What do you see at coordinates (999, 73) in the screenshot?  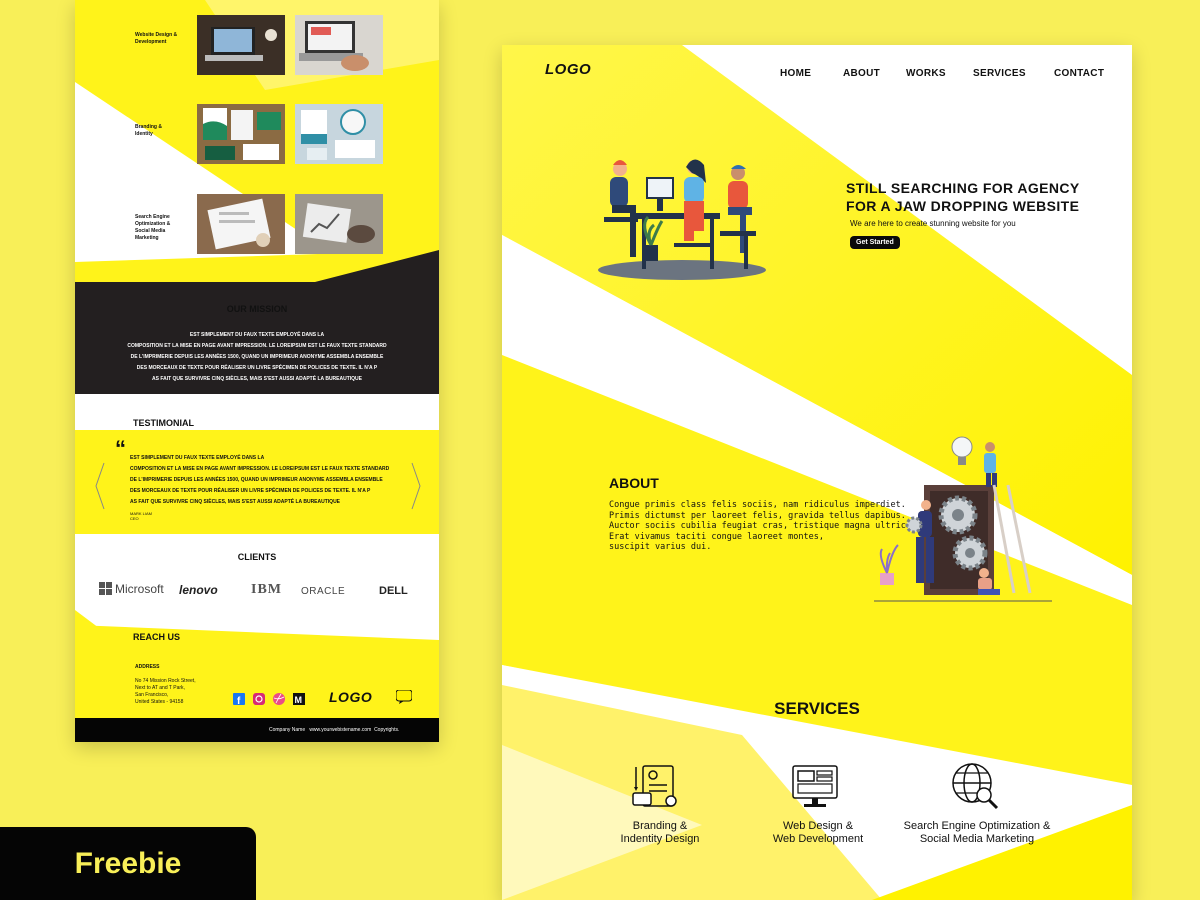 I see `nav-services: SERVICES` at bounding box center [999, 73].